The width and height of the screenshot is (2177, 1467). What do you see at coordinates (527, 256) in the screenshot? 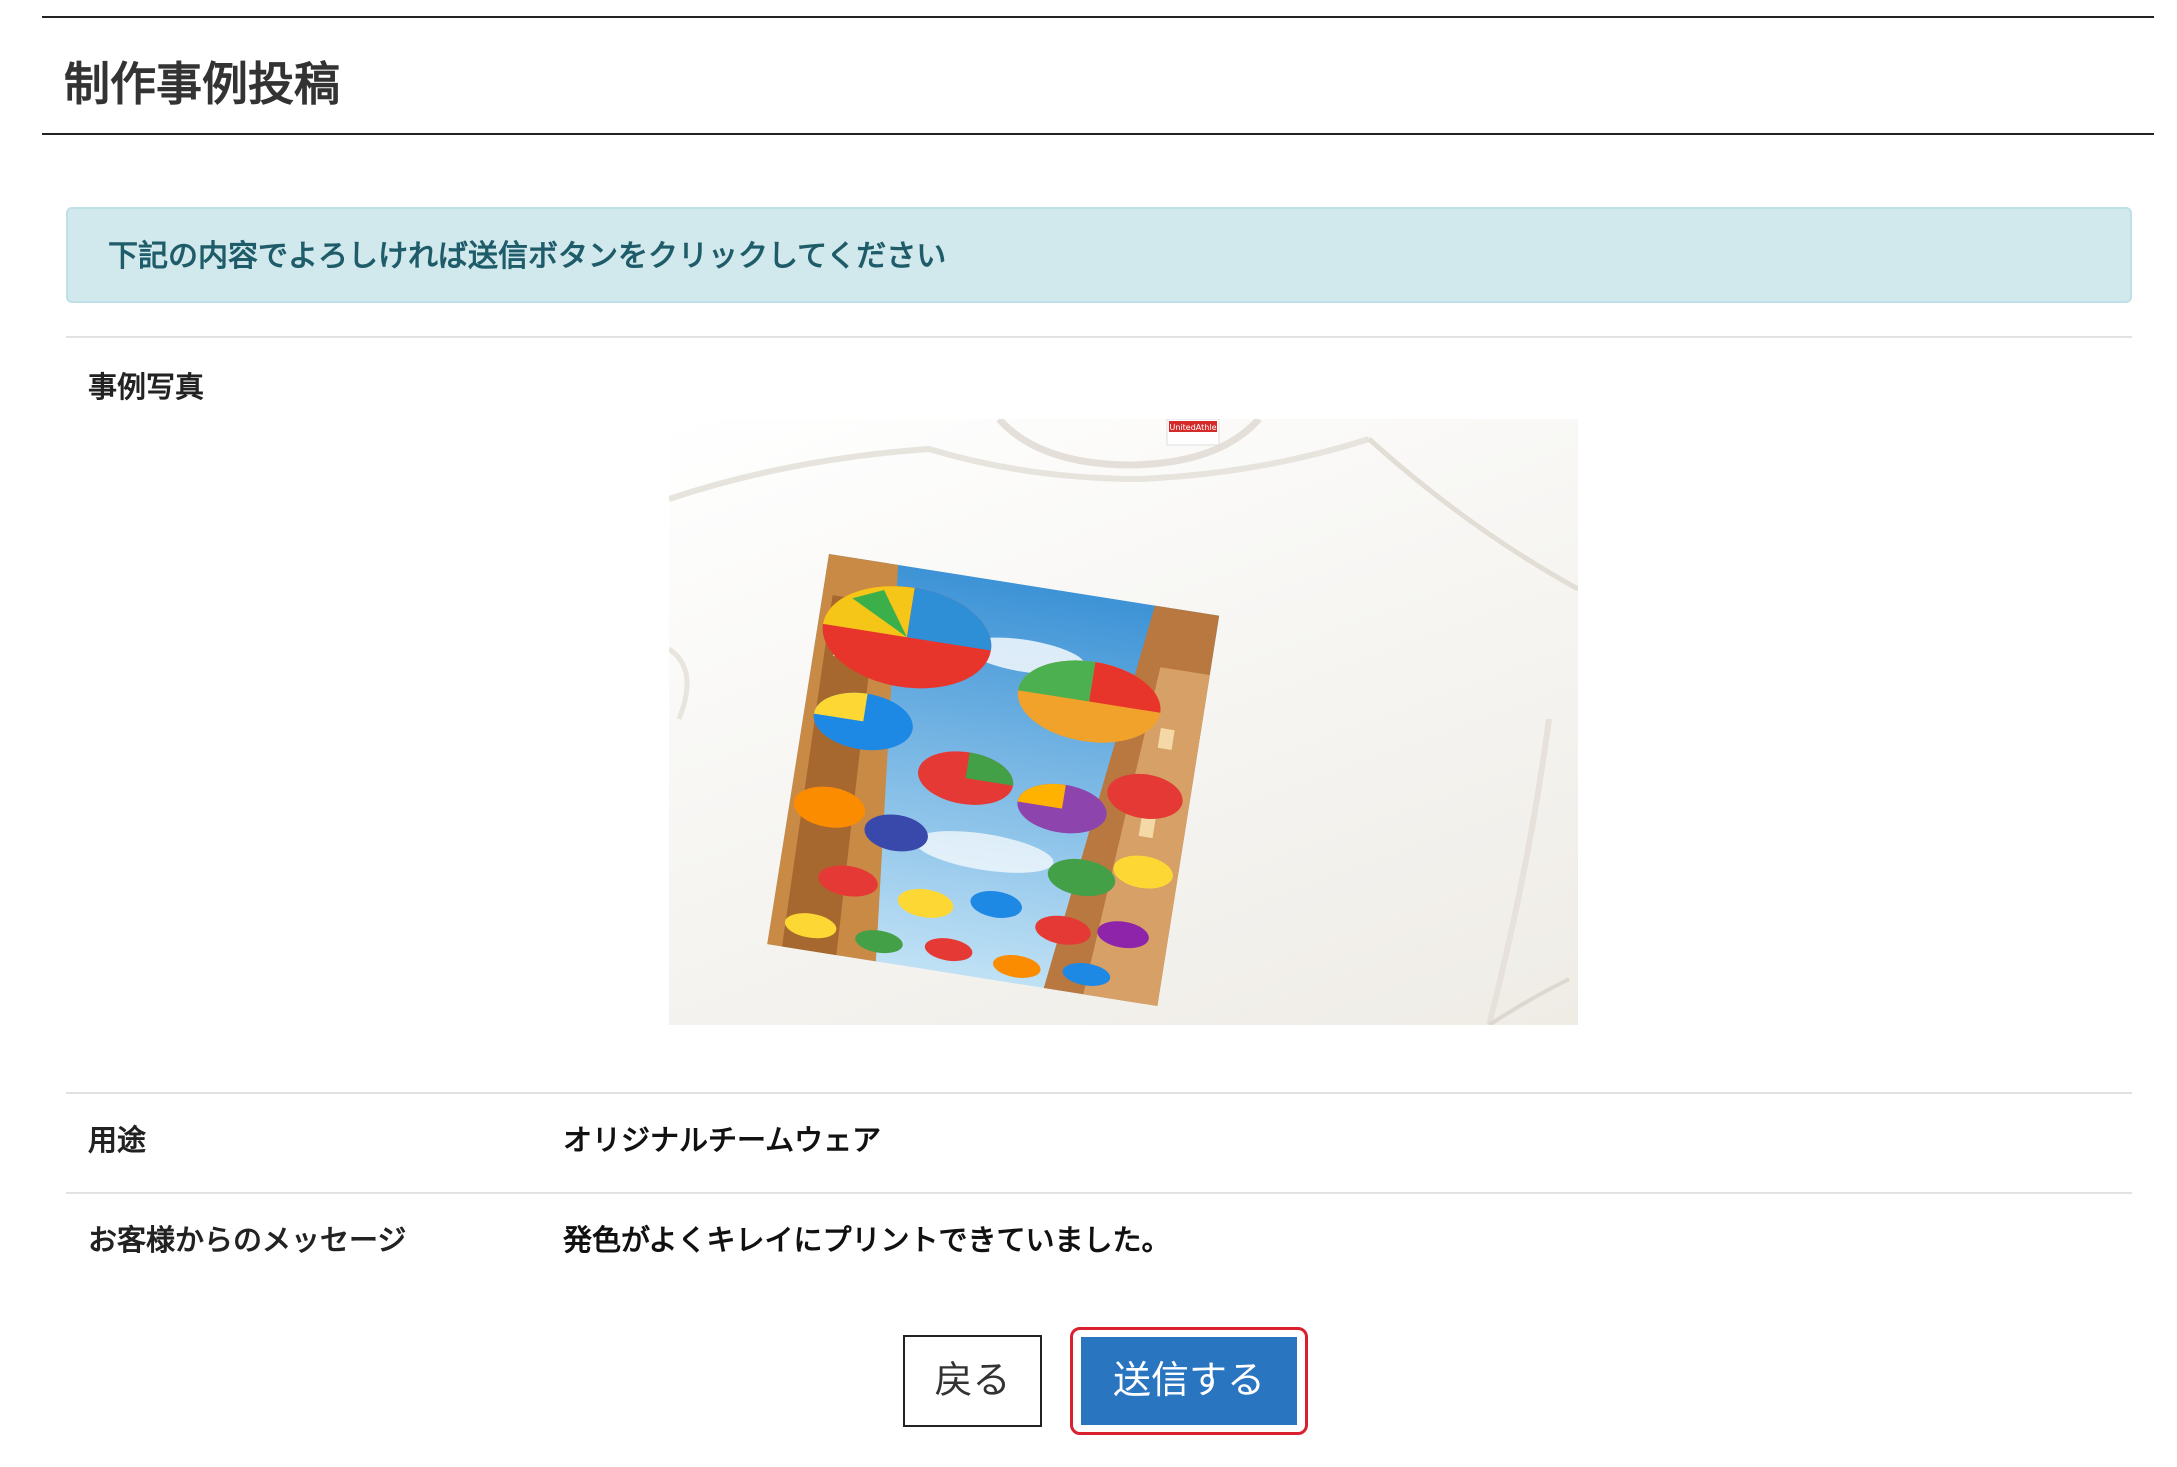
I see `alert-message: 下記の内容でよろしければ送信ボタンをクリックしてください` at bounding box center [527, 256].